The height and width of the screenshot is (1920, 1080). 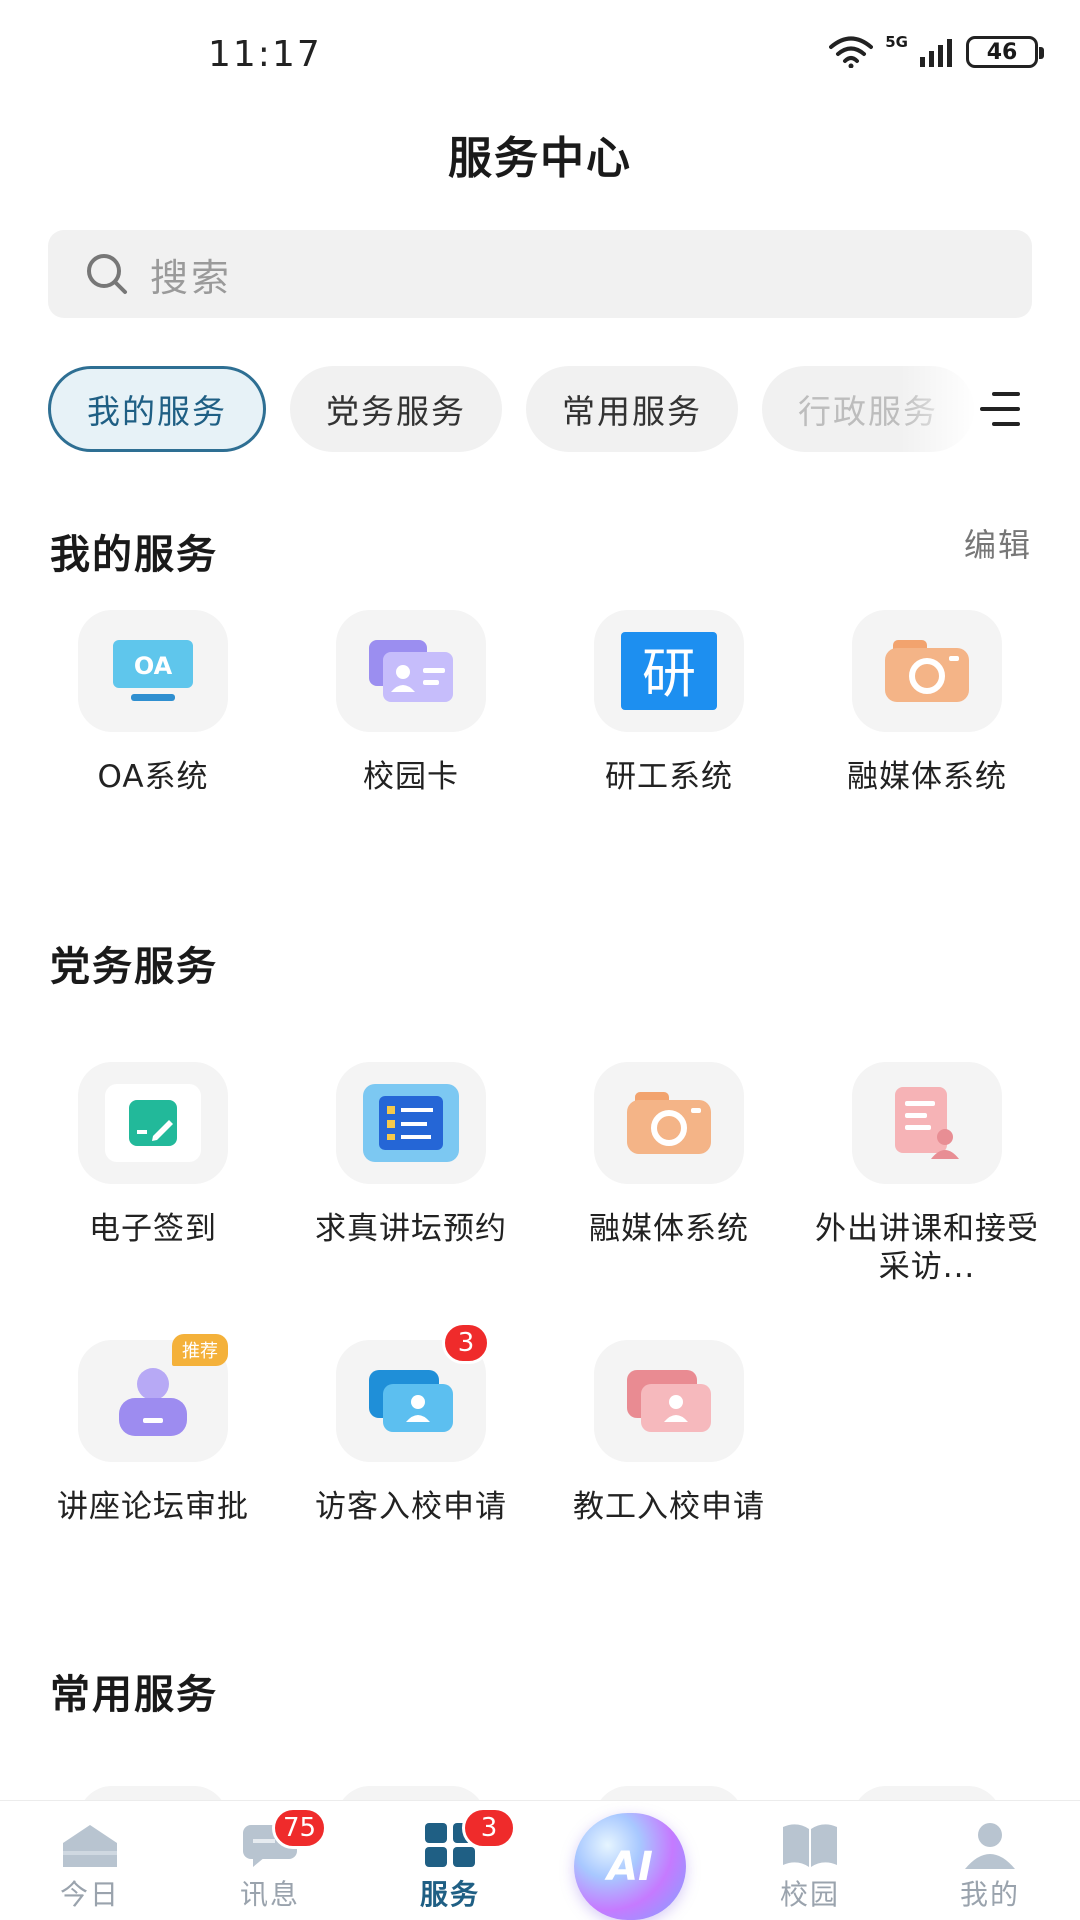 I want to click on service-label: 求真讲坛预约, so click(x=411, y=1229).